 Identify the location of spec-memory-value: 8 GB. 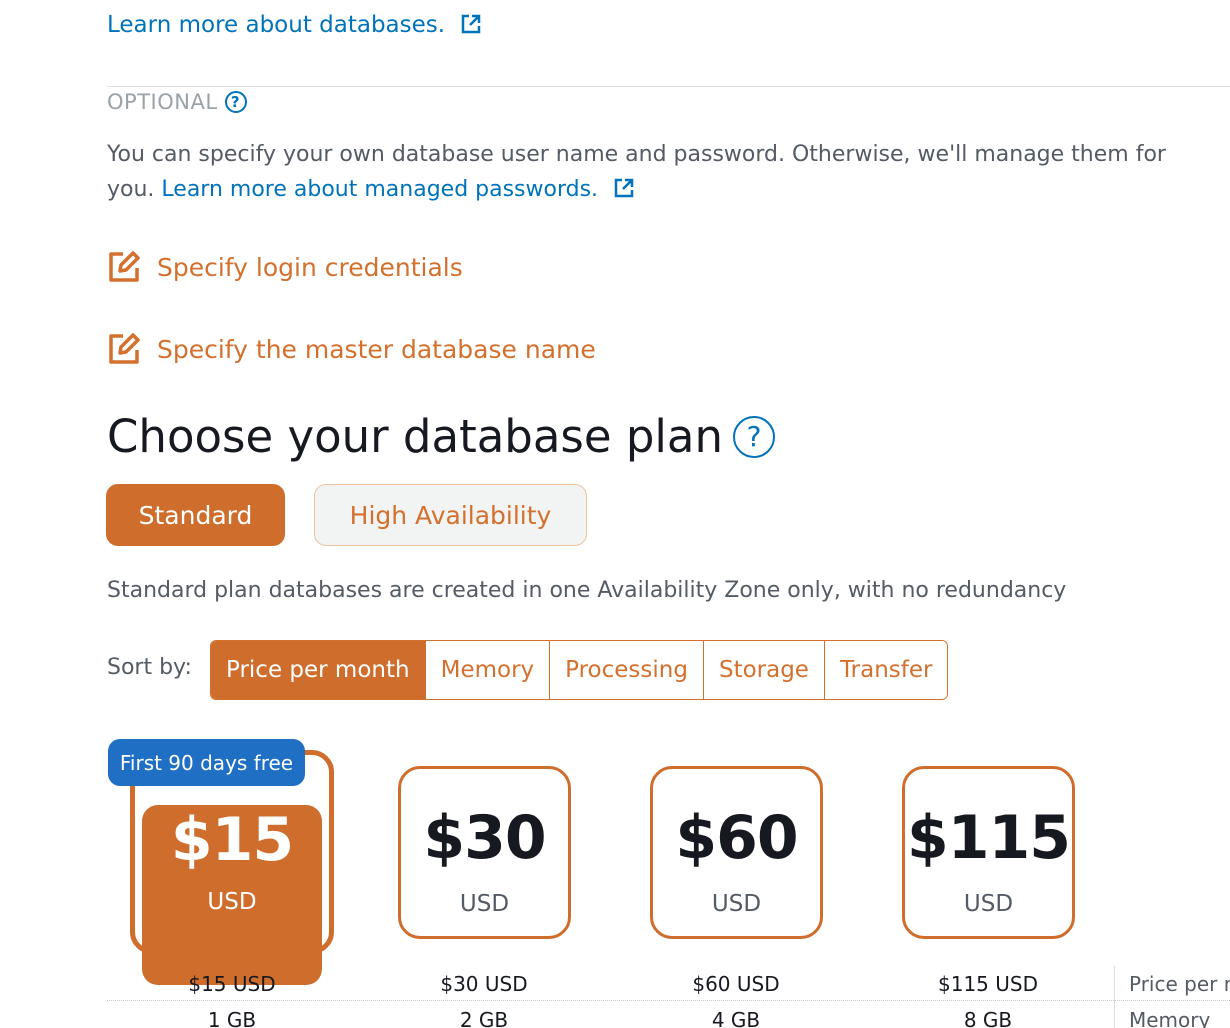
(988, 1018).